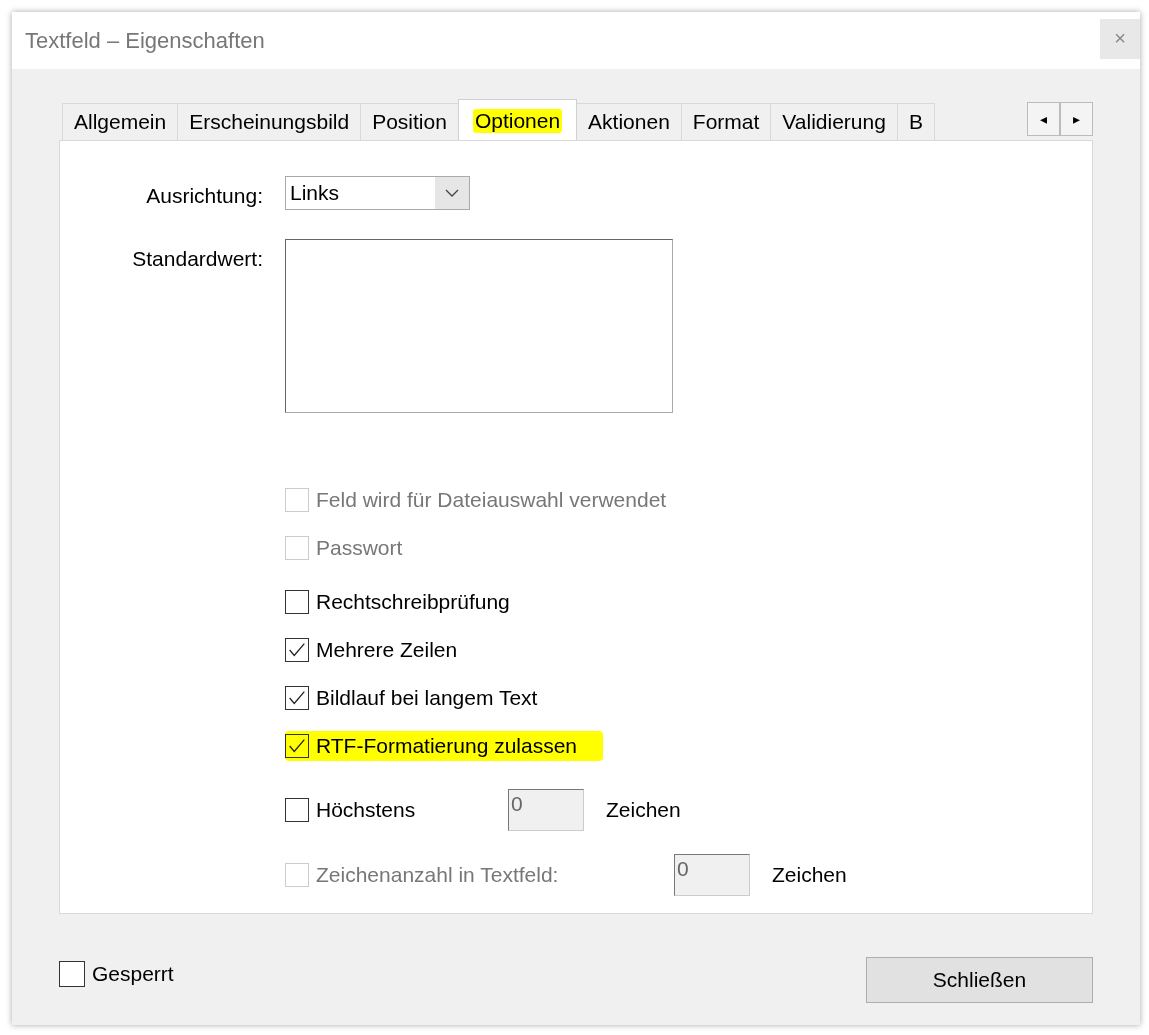 The width and height of the screenshot is (1149, 1035). What do you see at coordinates (1043, 119) in the screenshot?
I see `scroll-left-button: ◂` at bounding box center [1043, 119].